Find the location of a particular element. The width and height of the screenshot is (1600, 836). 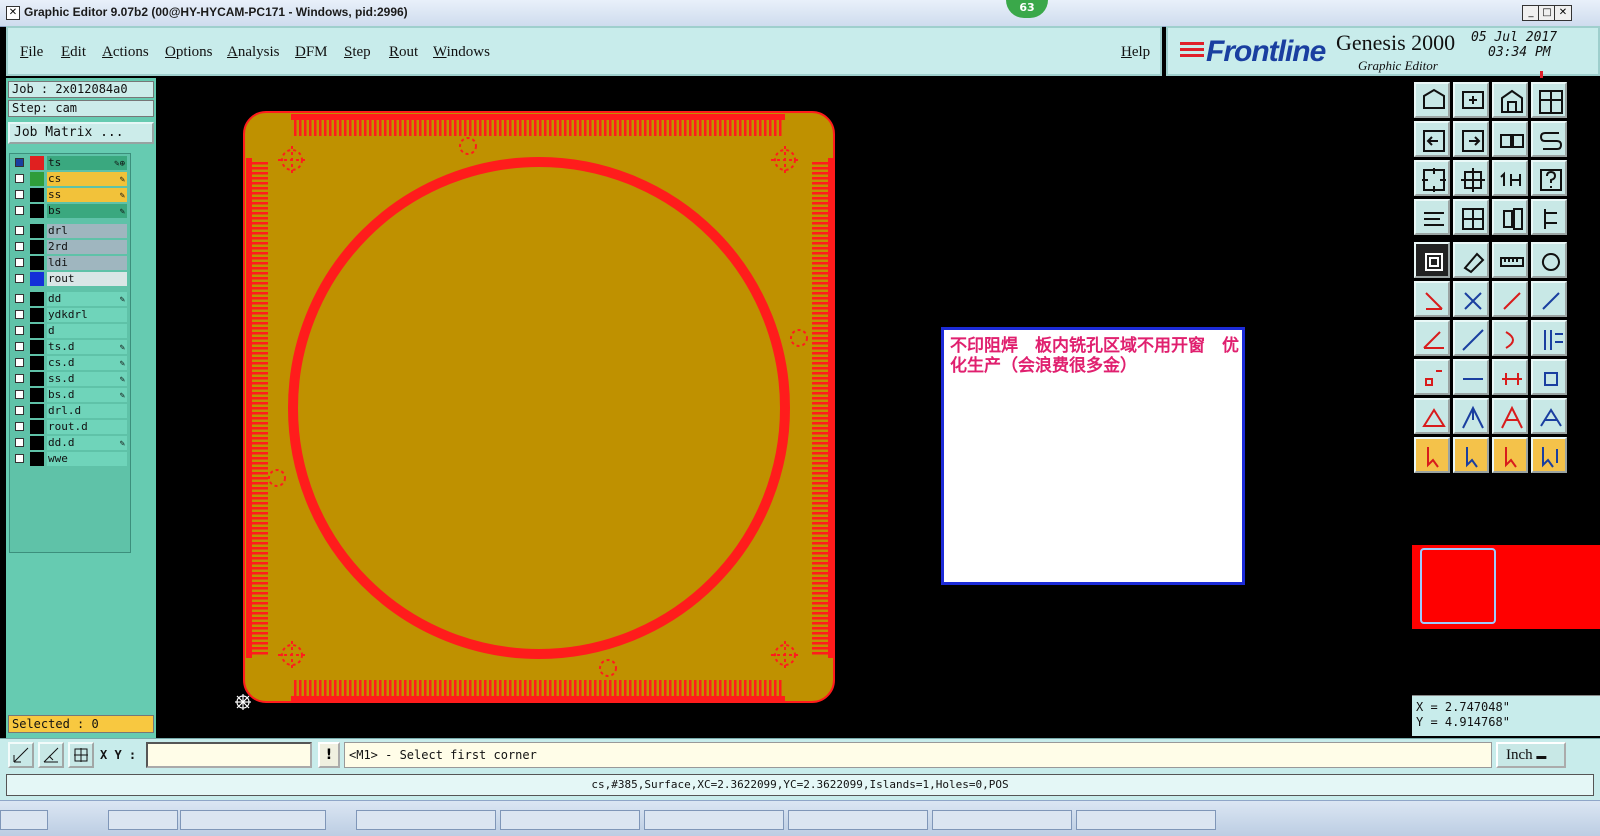

palette-icon is located at coordinates (1432, 217).